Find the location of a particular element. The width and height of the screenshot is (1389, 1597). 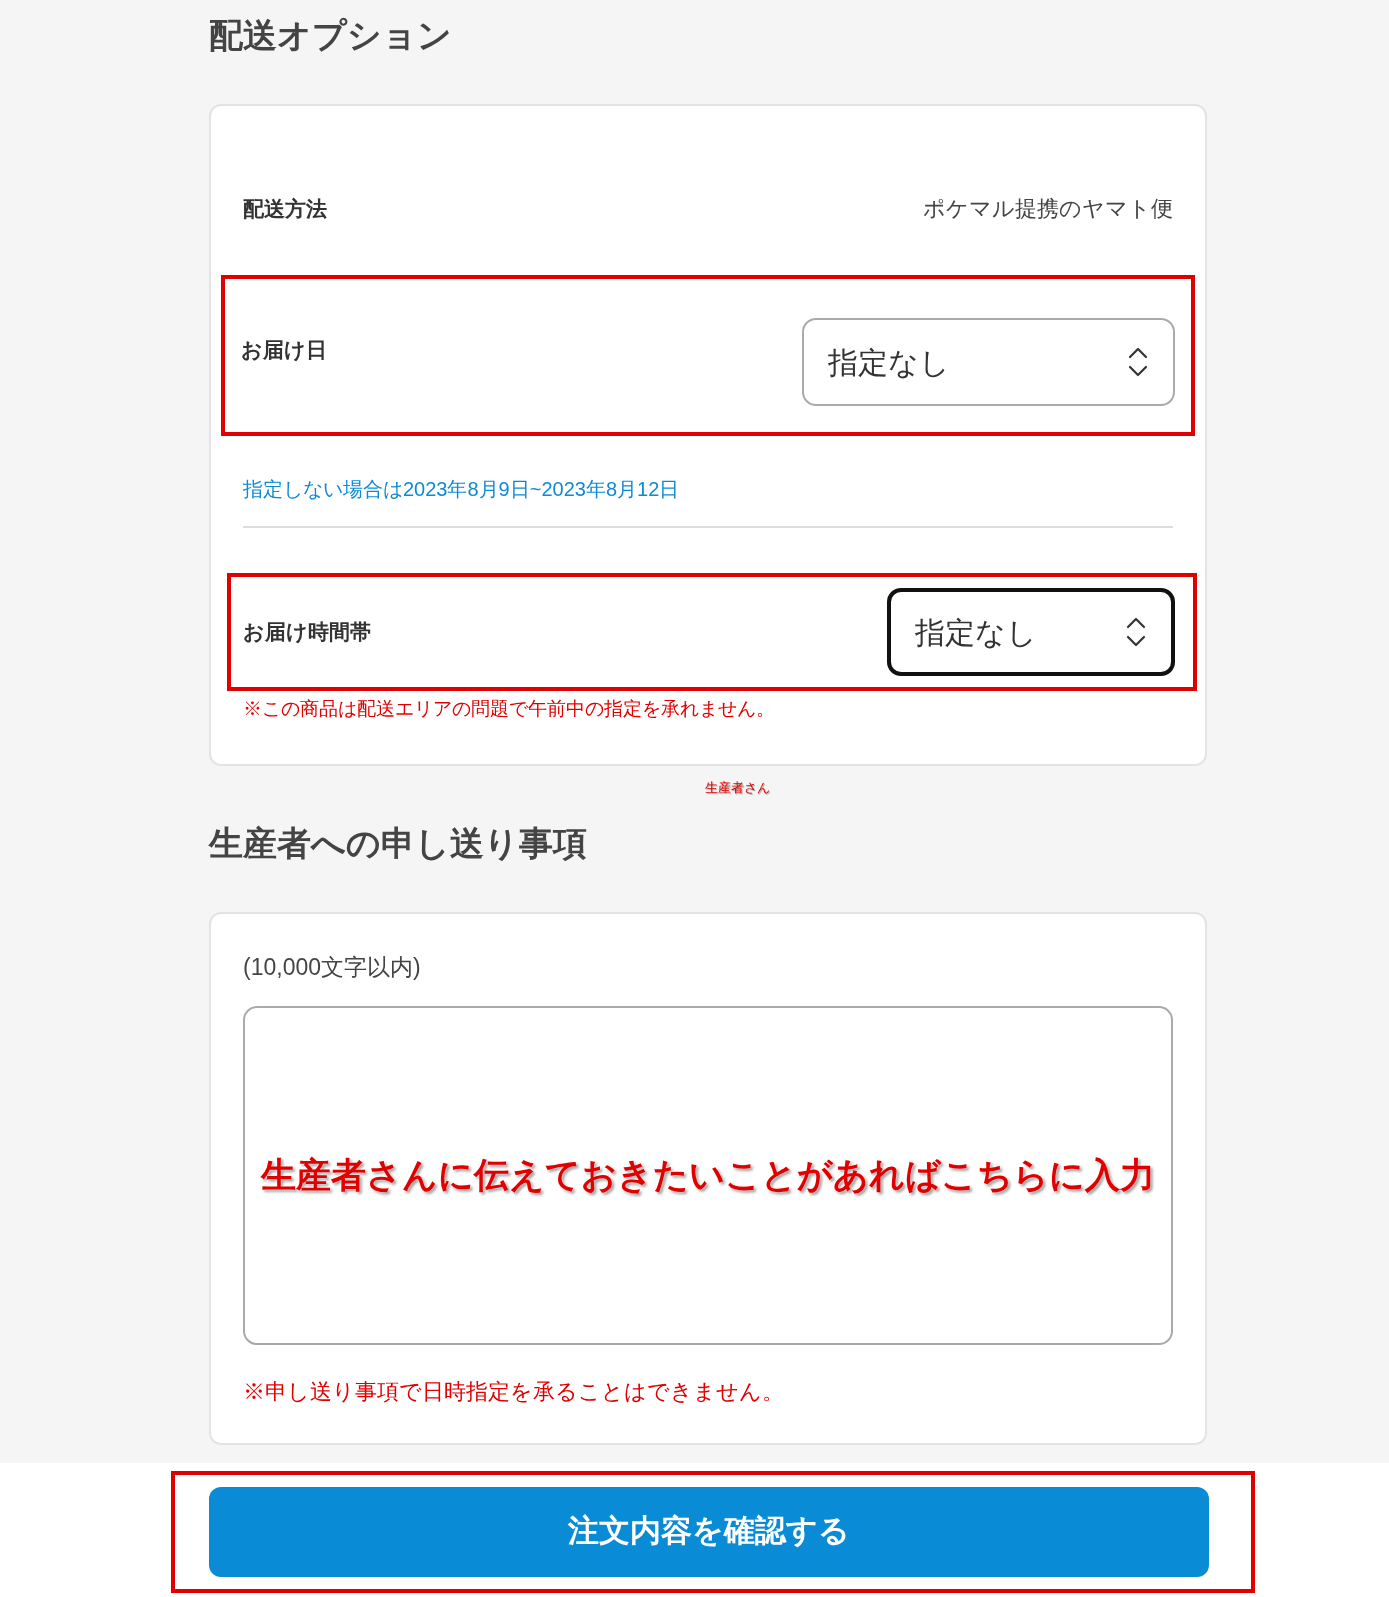

time-slot-select: 指定なし is located at coordinates (1031, 632).